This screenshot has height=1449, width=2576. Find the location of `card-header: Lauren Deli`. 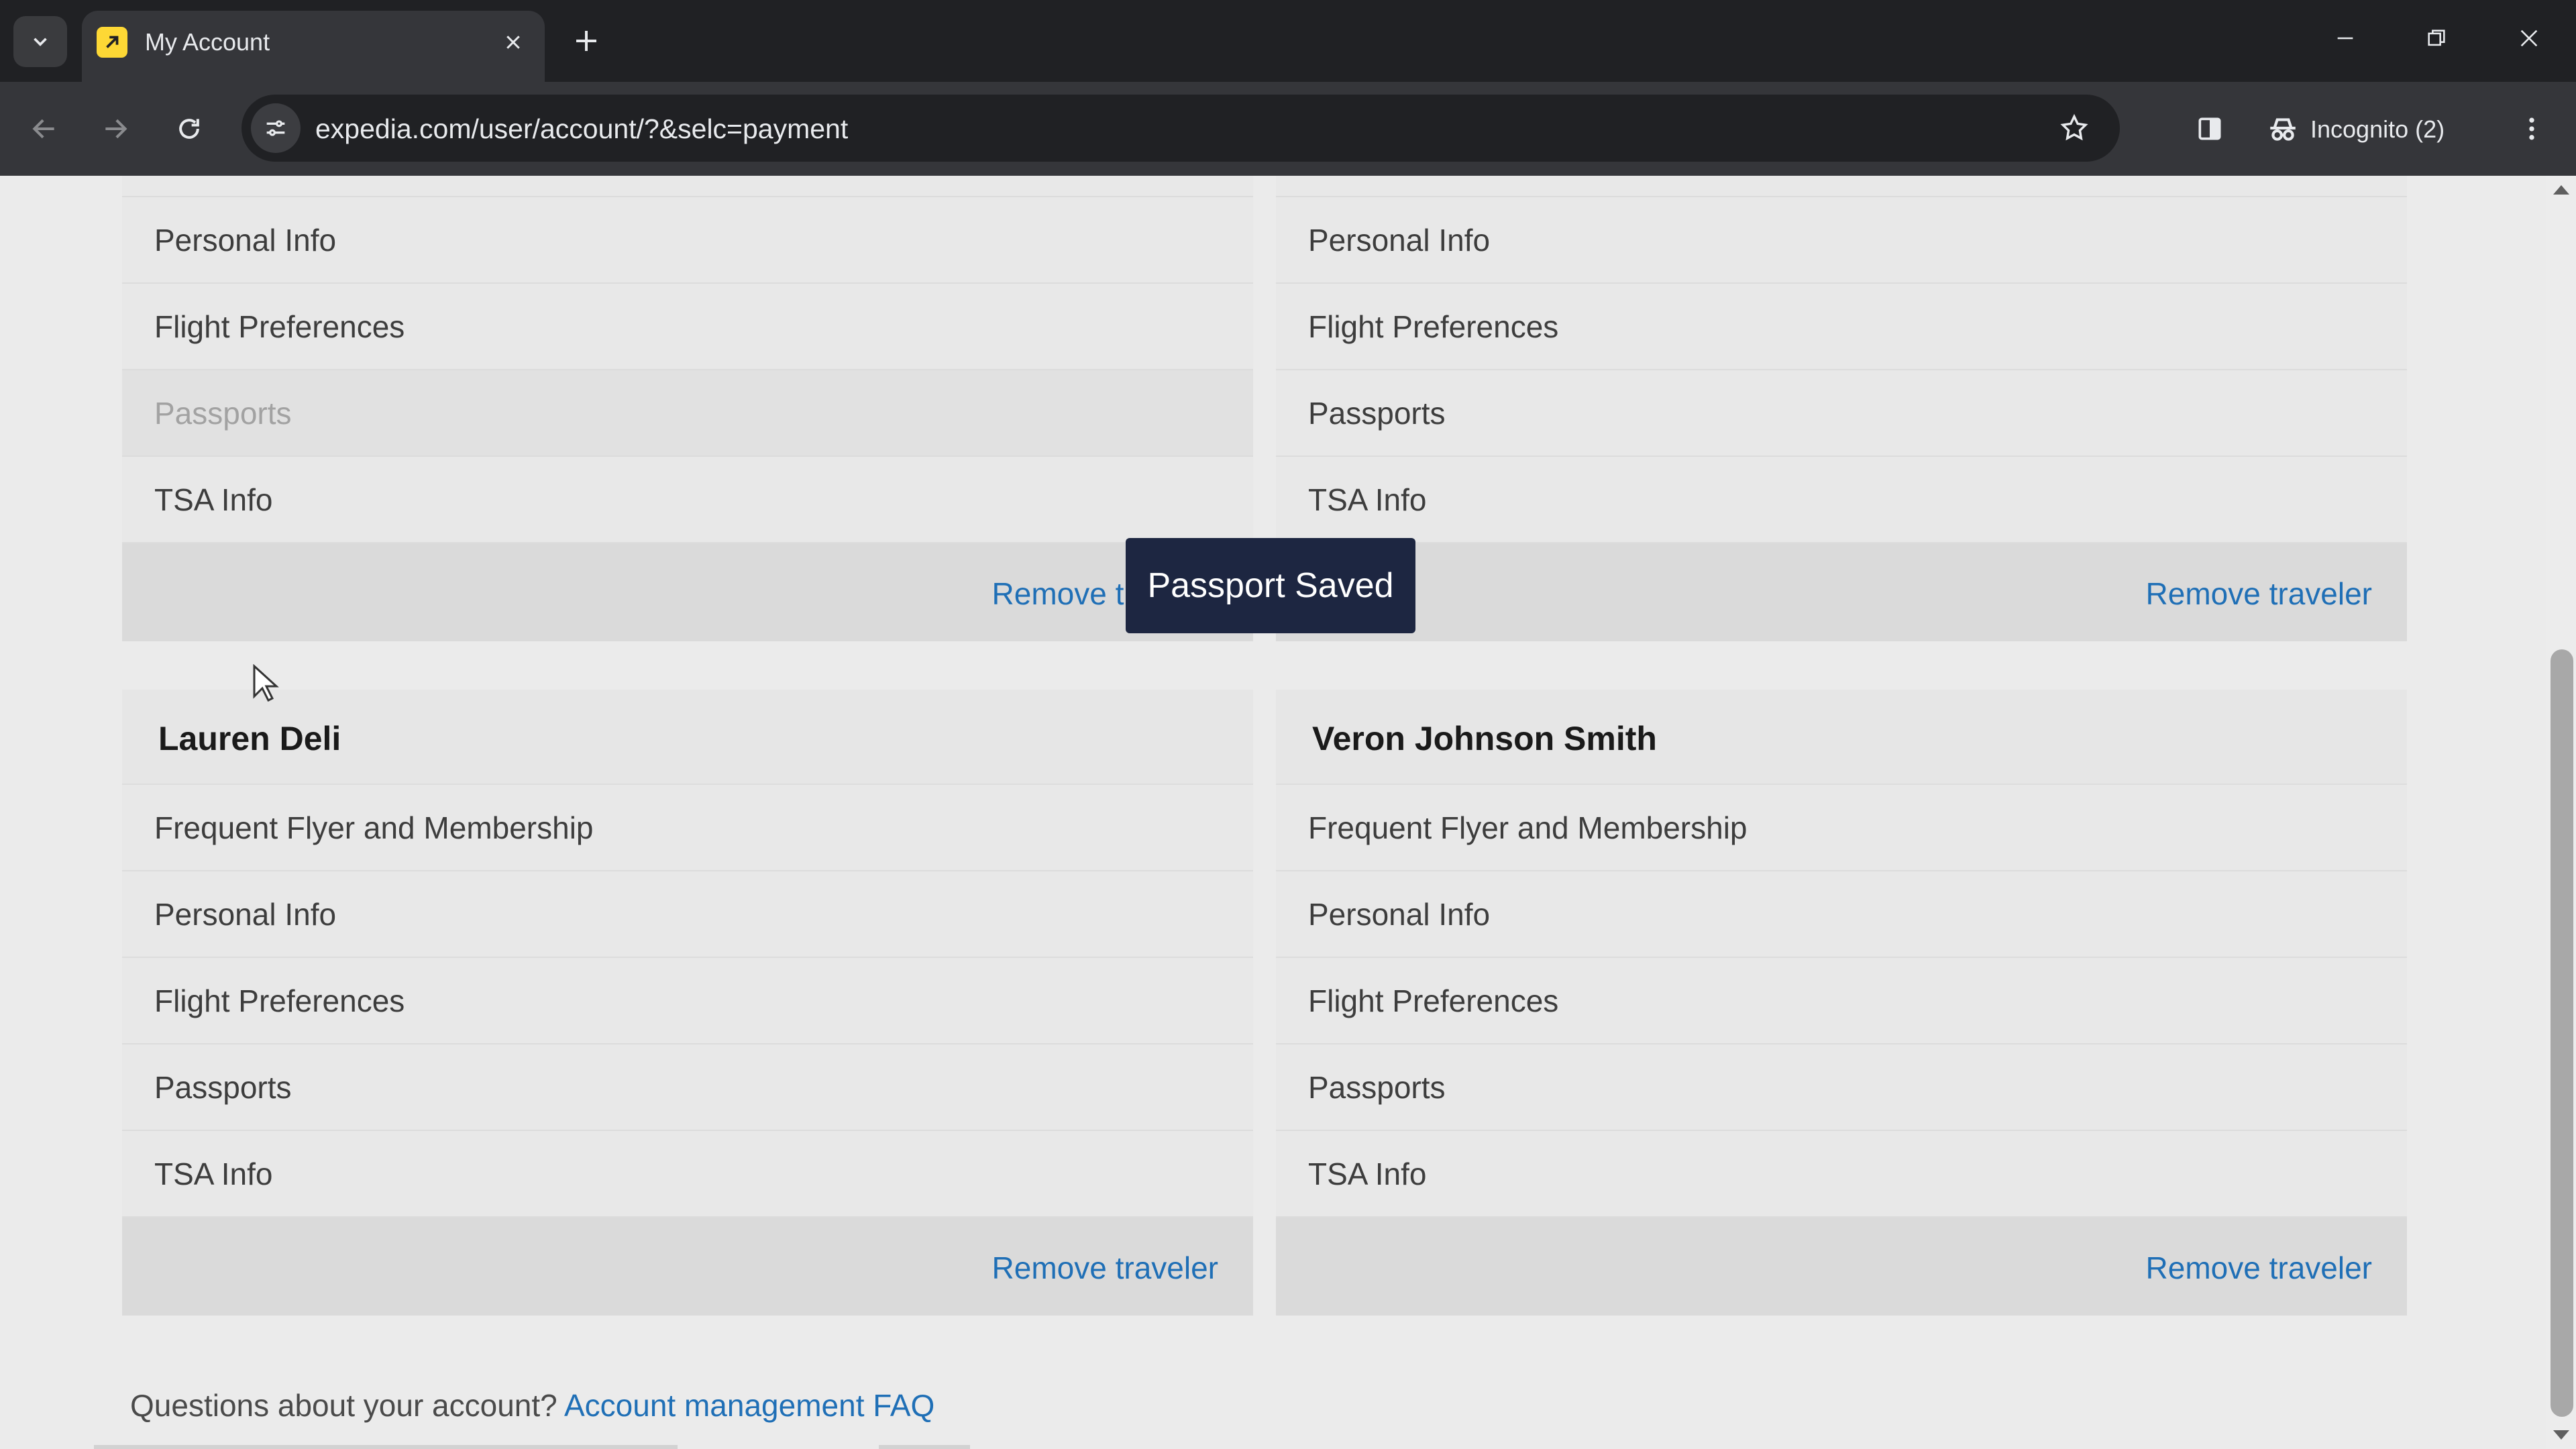

card-header: Lauren Deli is located at coordinates (687, 737).